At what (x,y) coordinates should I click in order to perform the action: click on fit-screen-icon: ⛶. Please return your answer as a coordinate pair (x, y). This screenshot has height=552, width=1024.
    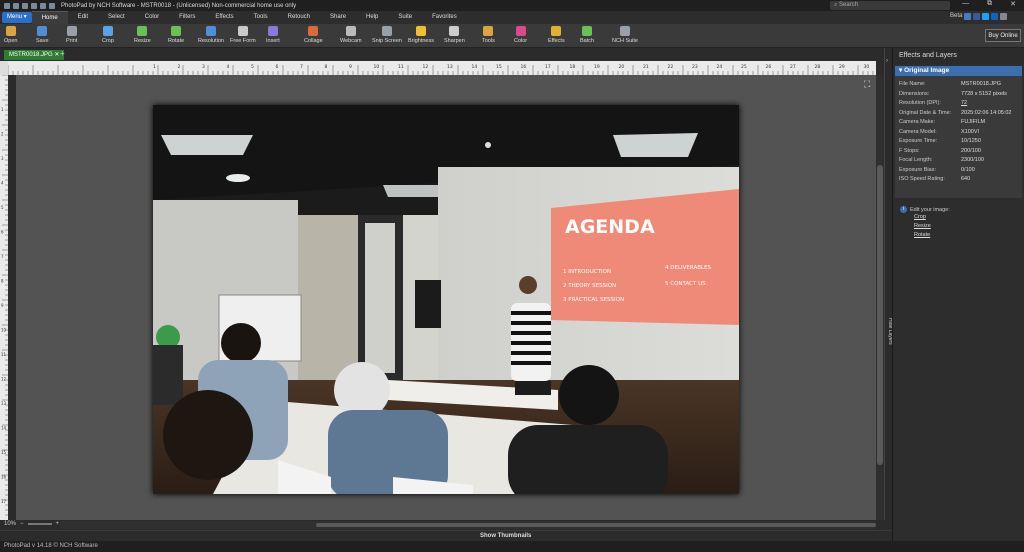
    Looking at the image, I should click on (867, 84).